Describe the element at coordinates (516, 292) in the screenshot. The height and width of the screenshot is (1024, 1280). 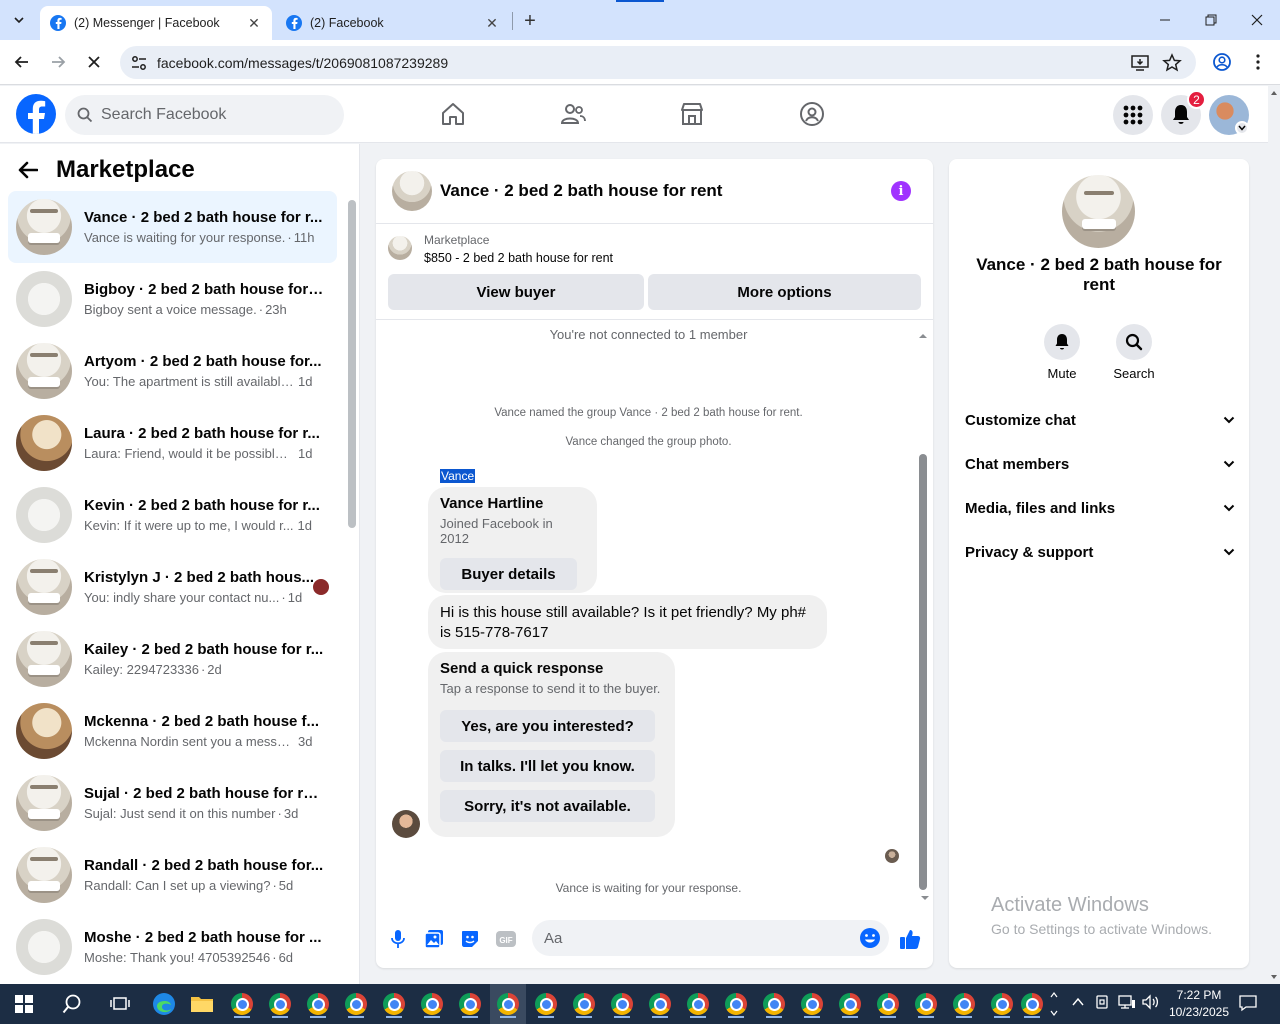
I see `view-buyer-button: View buyer` at that location.